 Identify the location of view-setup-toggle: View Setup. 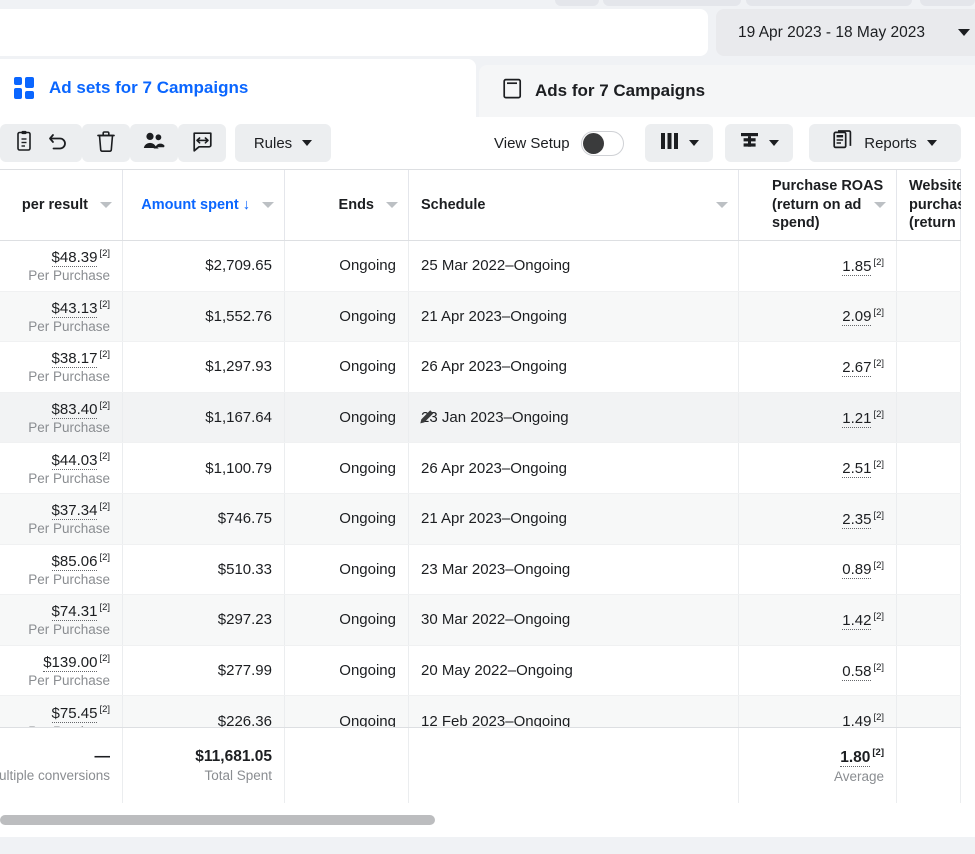
(559, 143).